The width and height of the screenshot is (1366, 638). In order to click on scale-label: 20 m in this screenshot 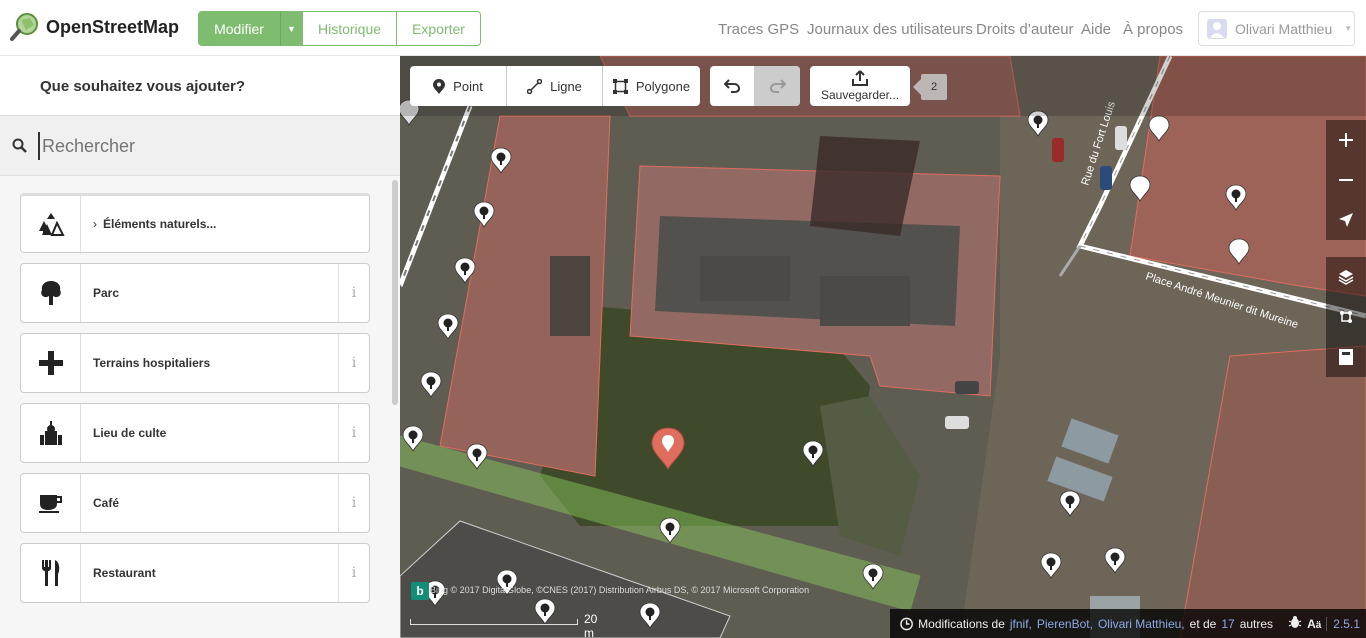, I will do `click(591, 625)`.